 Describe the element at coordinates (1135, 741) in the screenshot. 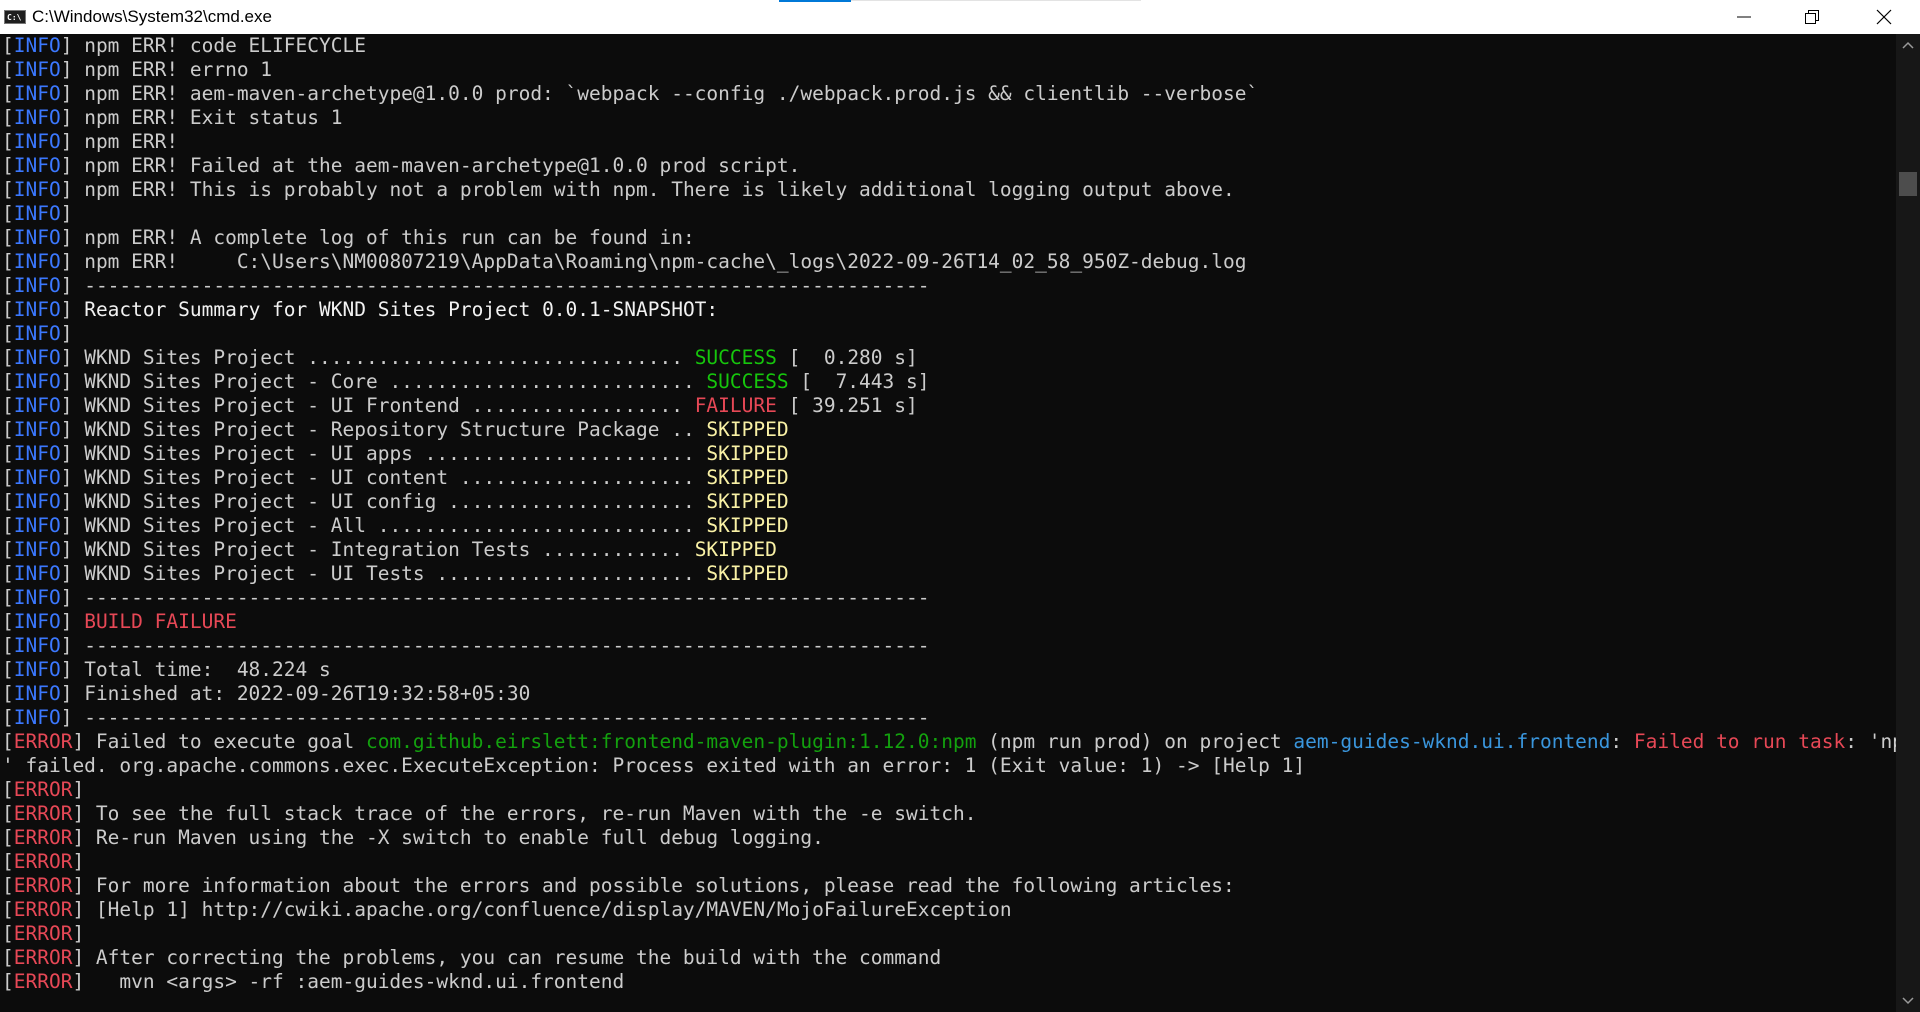

I see `console-text: (npm run prod) on project` at that location.